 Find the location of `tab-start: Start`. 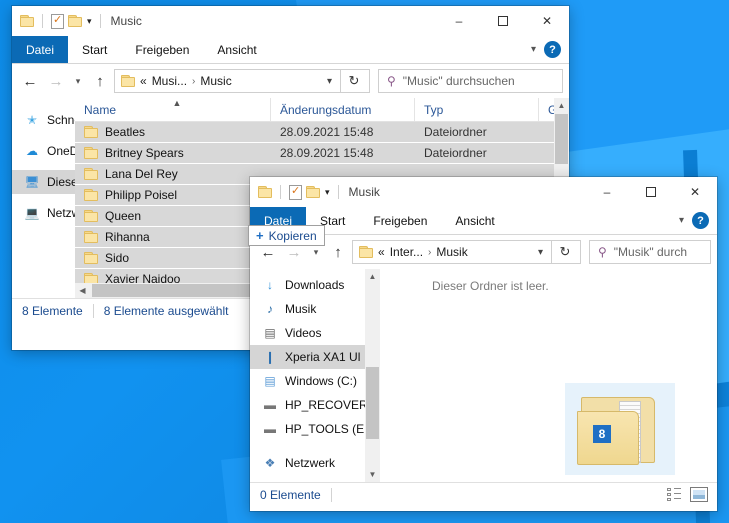

tab-start: Start is located at coordinates (94, 49).